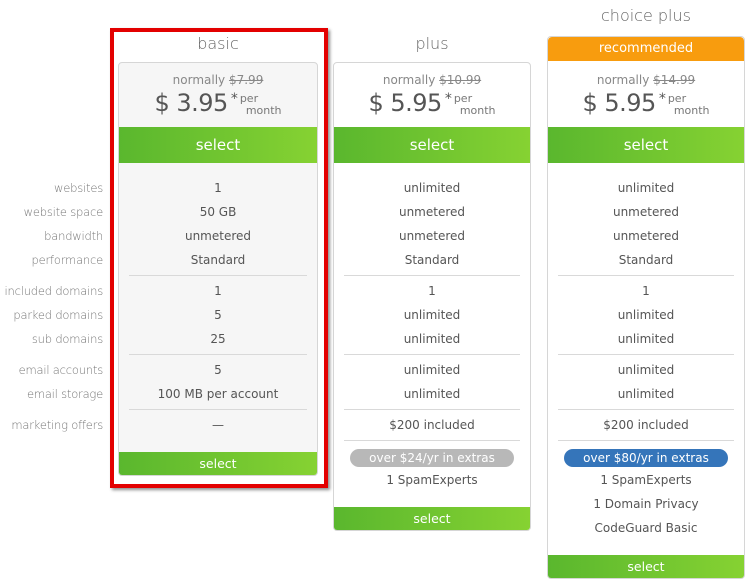 The width and height of the screenshot is (756, 587). Describe the element at coordinates (646, 528) in the screenshot. I see `extra-item: CodeGuard Basic` at that location.